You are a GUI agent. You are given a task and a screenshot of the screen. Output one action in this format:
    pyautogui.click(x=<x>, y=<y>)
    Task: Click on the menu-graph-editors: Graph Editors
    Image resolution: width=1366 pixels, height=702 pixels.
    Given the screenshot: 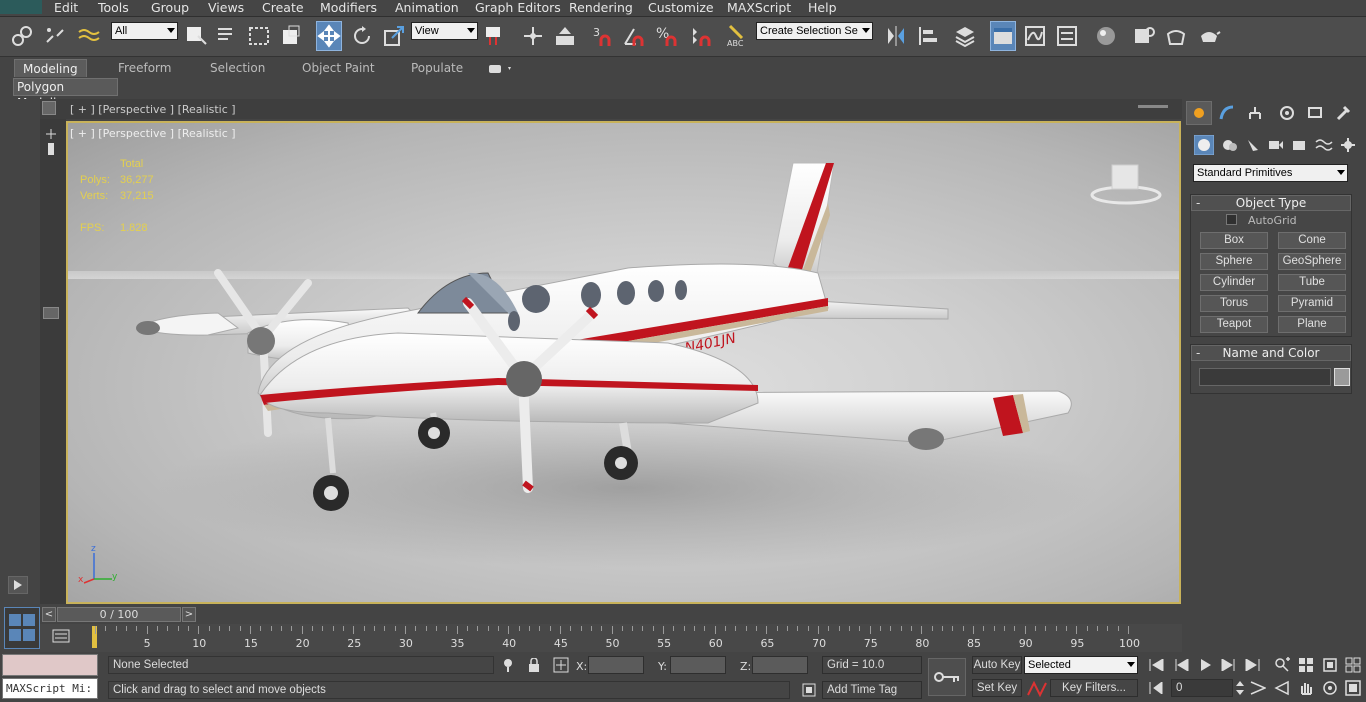 What is the action you would take?
    pyautogui.click(x=518, y=8)
    